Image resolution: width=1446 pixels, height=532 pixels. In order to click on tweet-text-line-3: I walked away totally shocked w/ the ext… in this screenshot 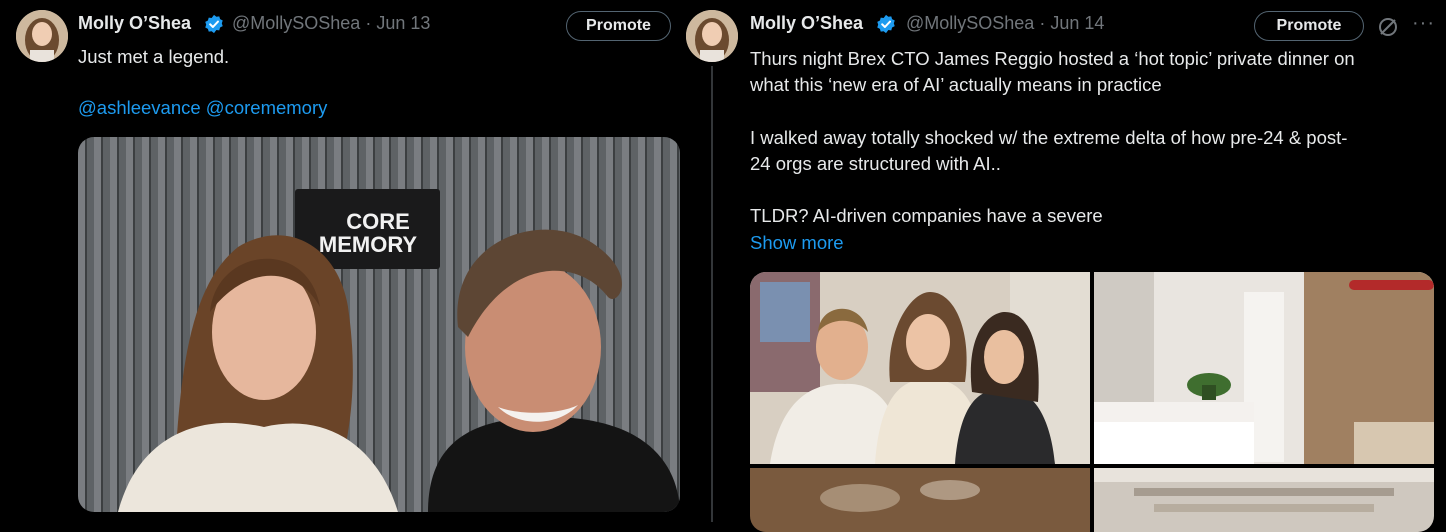, I will do `click(1049, 137)`.